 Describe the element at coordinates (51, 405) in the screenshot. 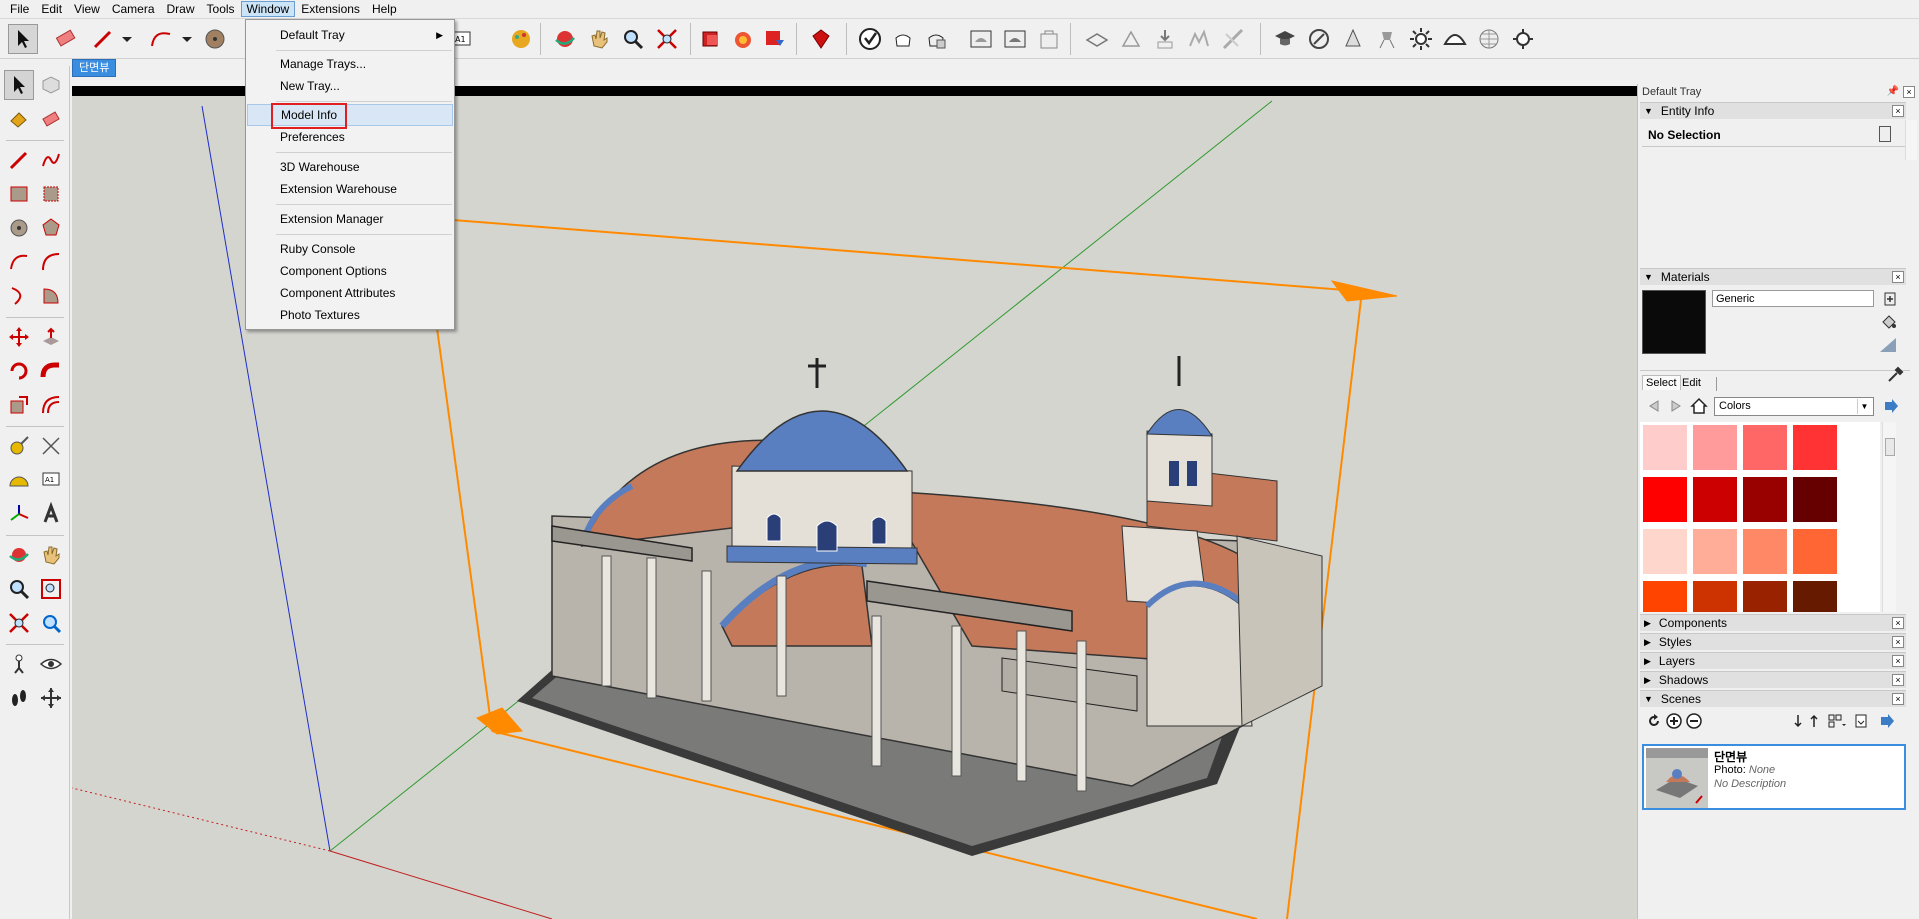

I see `offset-icon` at that location.